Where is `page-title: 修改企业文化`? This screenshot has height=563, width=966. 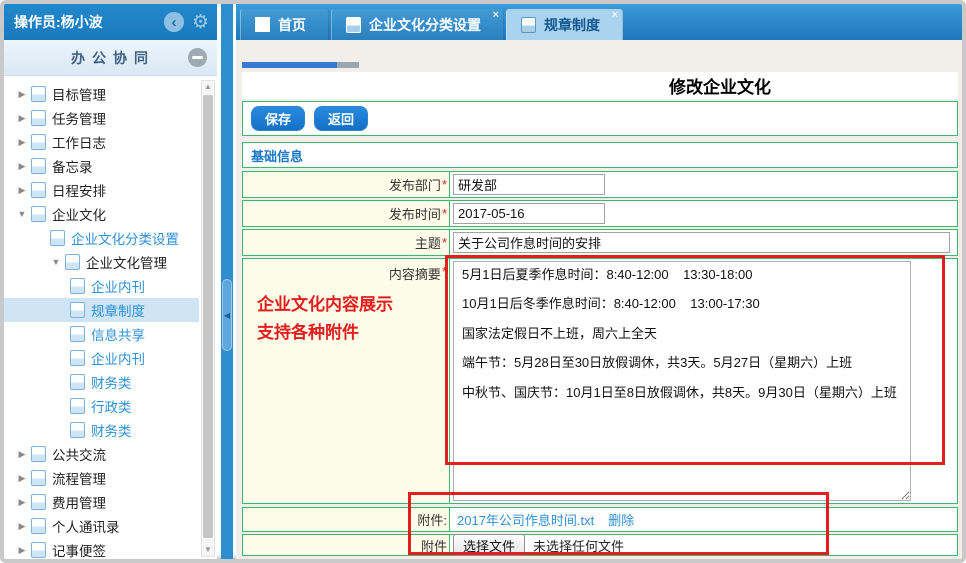
page-title: 修改企业文化 is located at coordinates (720, 87).